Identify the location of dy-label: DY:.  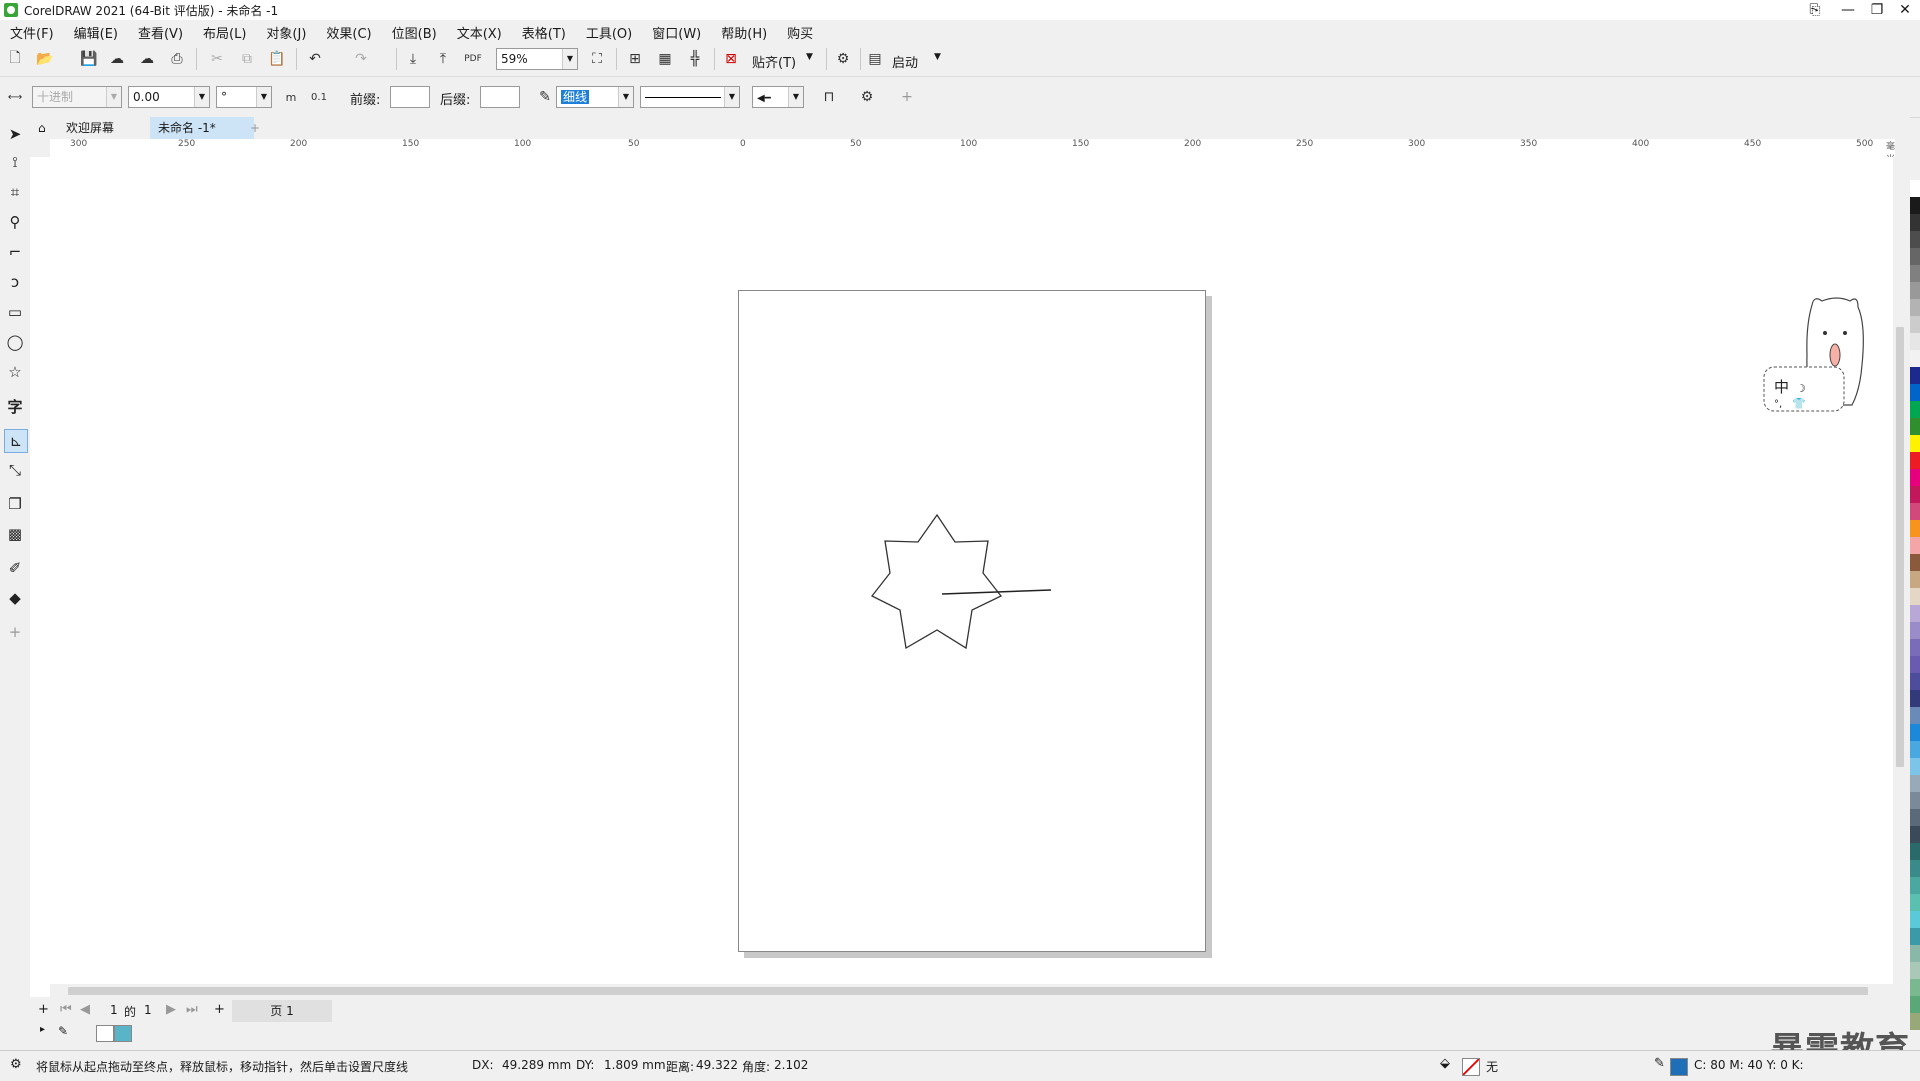
(585, 1065).